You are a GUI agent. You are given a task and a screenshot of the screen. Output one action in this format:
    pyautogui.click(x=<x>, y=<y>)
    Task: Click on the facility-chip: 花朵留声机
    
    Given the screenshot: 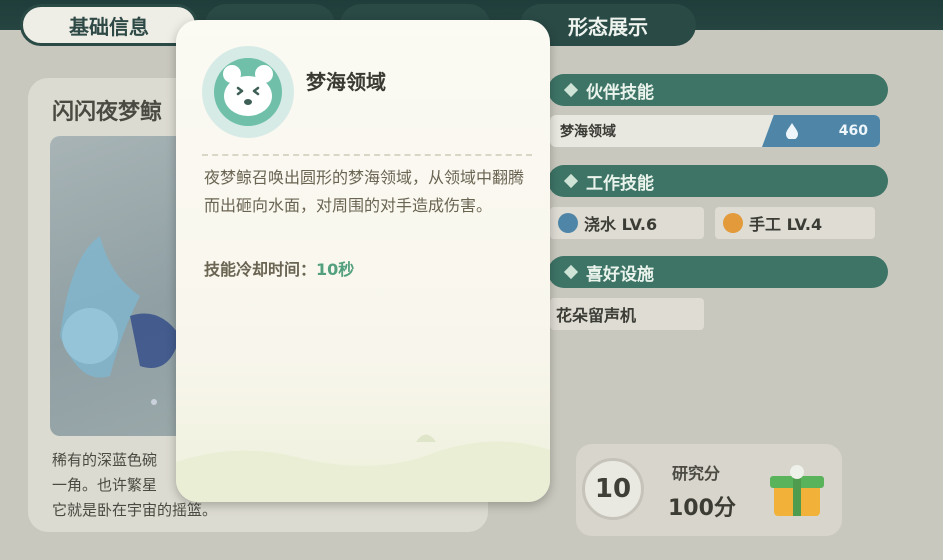 What is the action you would take?
    pyautogui.click(x=627, y=314)
    